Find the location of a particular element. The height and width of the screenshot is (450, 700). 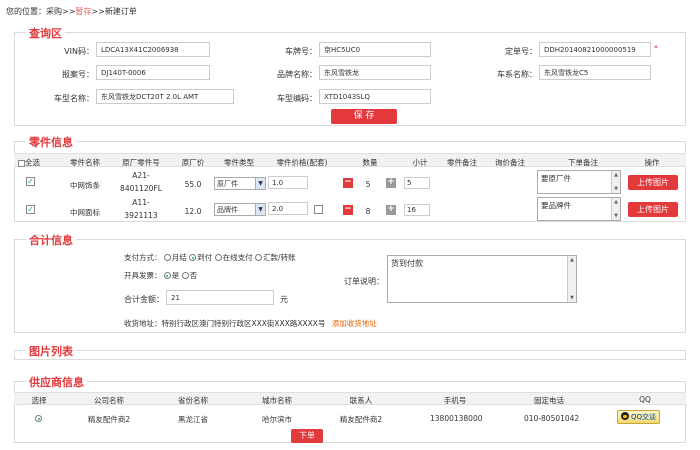

price-ratio-field: 2.0 is located at coordinates (288, 208).